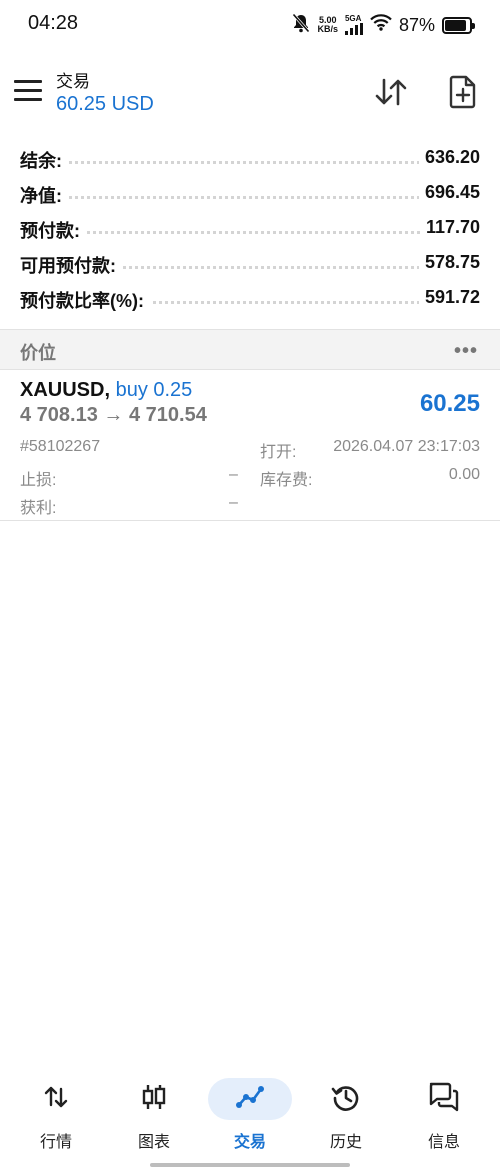  Describe the element at coordinates (153, 1142) in the screenshot. I see `nav-label: 图表` at that location.